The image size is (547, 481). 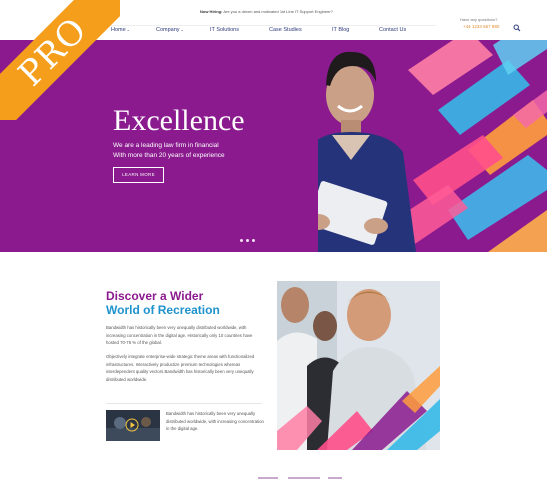 What do you see at coordinates (53, 52) in the screenshot?
I see `pro-label: PRO` at bounding box center [53, 52].